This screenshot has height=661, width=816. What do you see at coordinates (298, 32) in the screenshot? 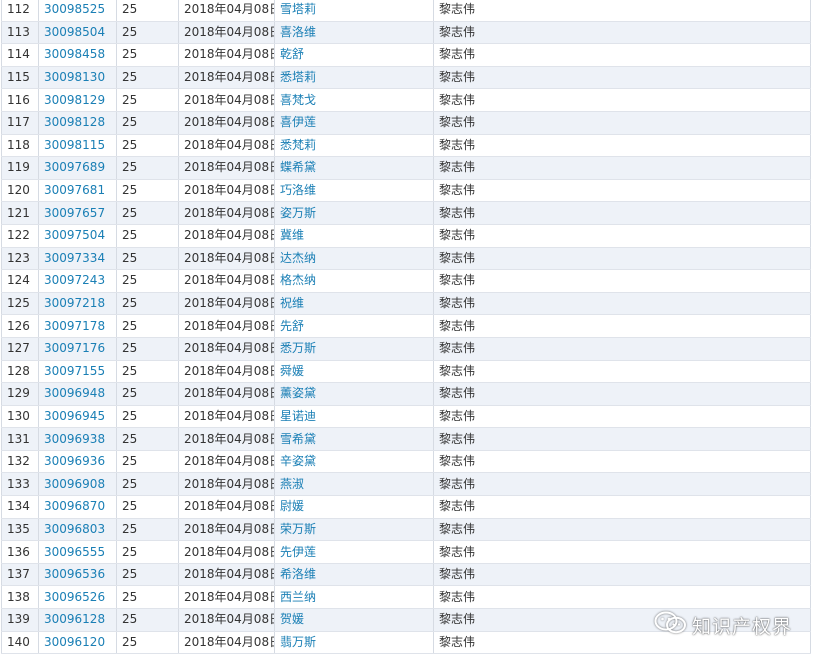
I see `trademark-name-link: 喜洛维` at bounding box center [298, 32].